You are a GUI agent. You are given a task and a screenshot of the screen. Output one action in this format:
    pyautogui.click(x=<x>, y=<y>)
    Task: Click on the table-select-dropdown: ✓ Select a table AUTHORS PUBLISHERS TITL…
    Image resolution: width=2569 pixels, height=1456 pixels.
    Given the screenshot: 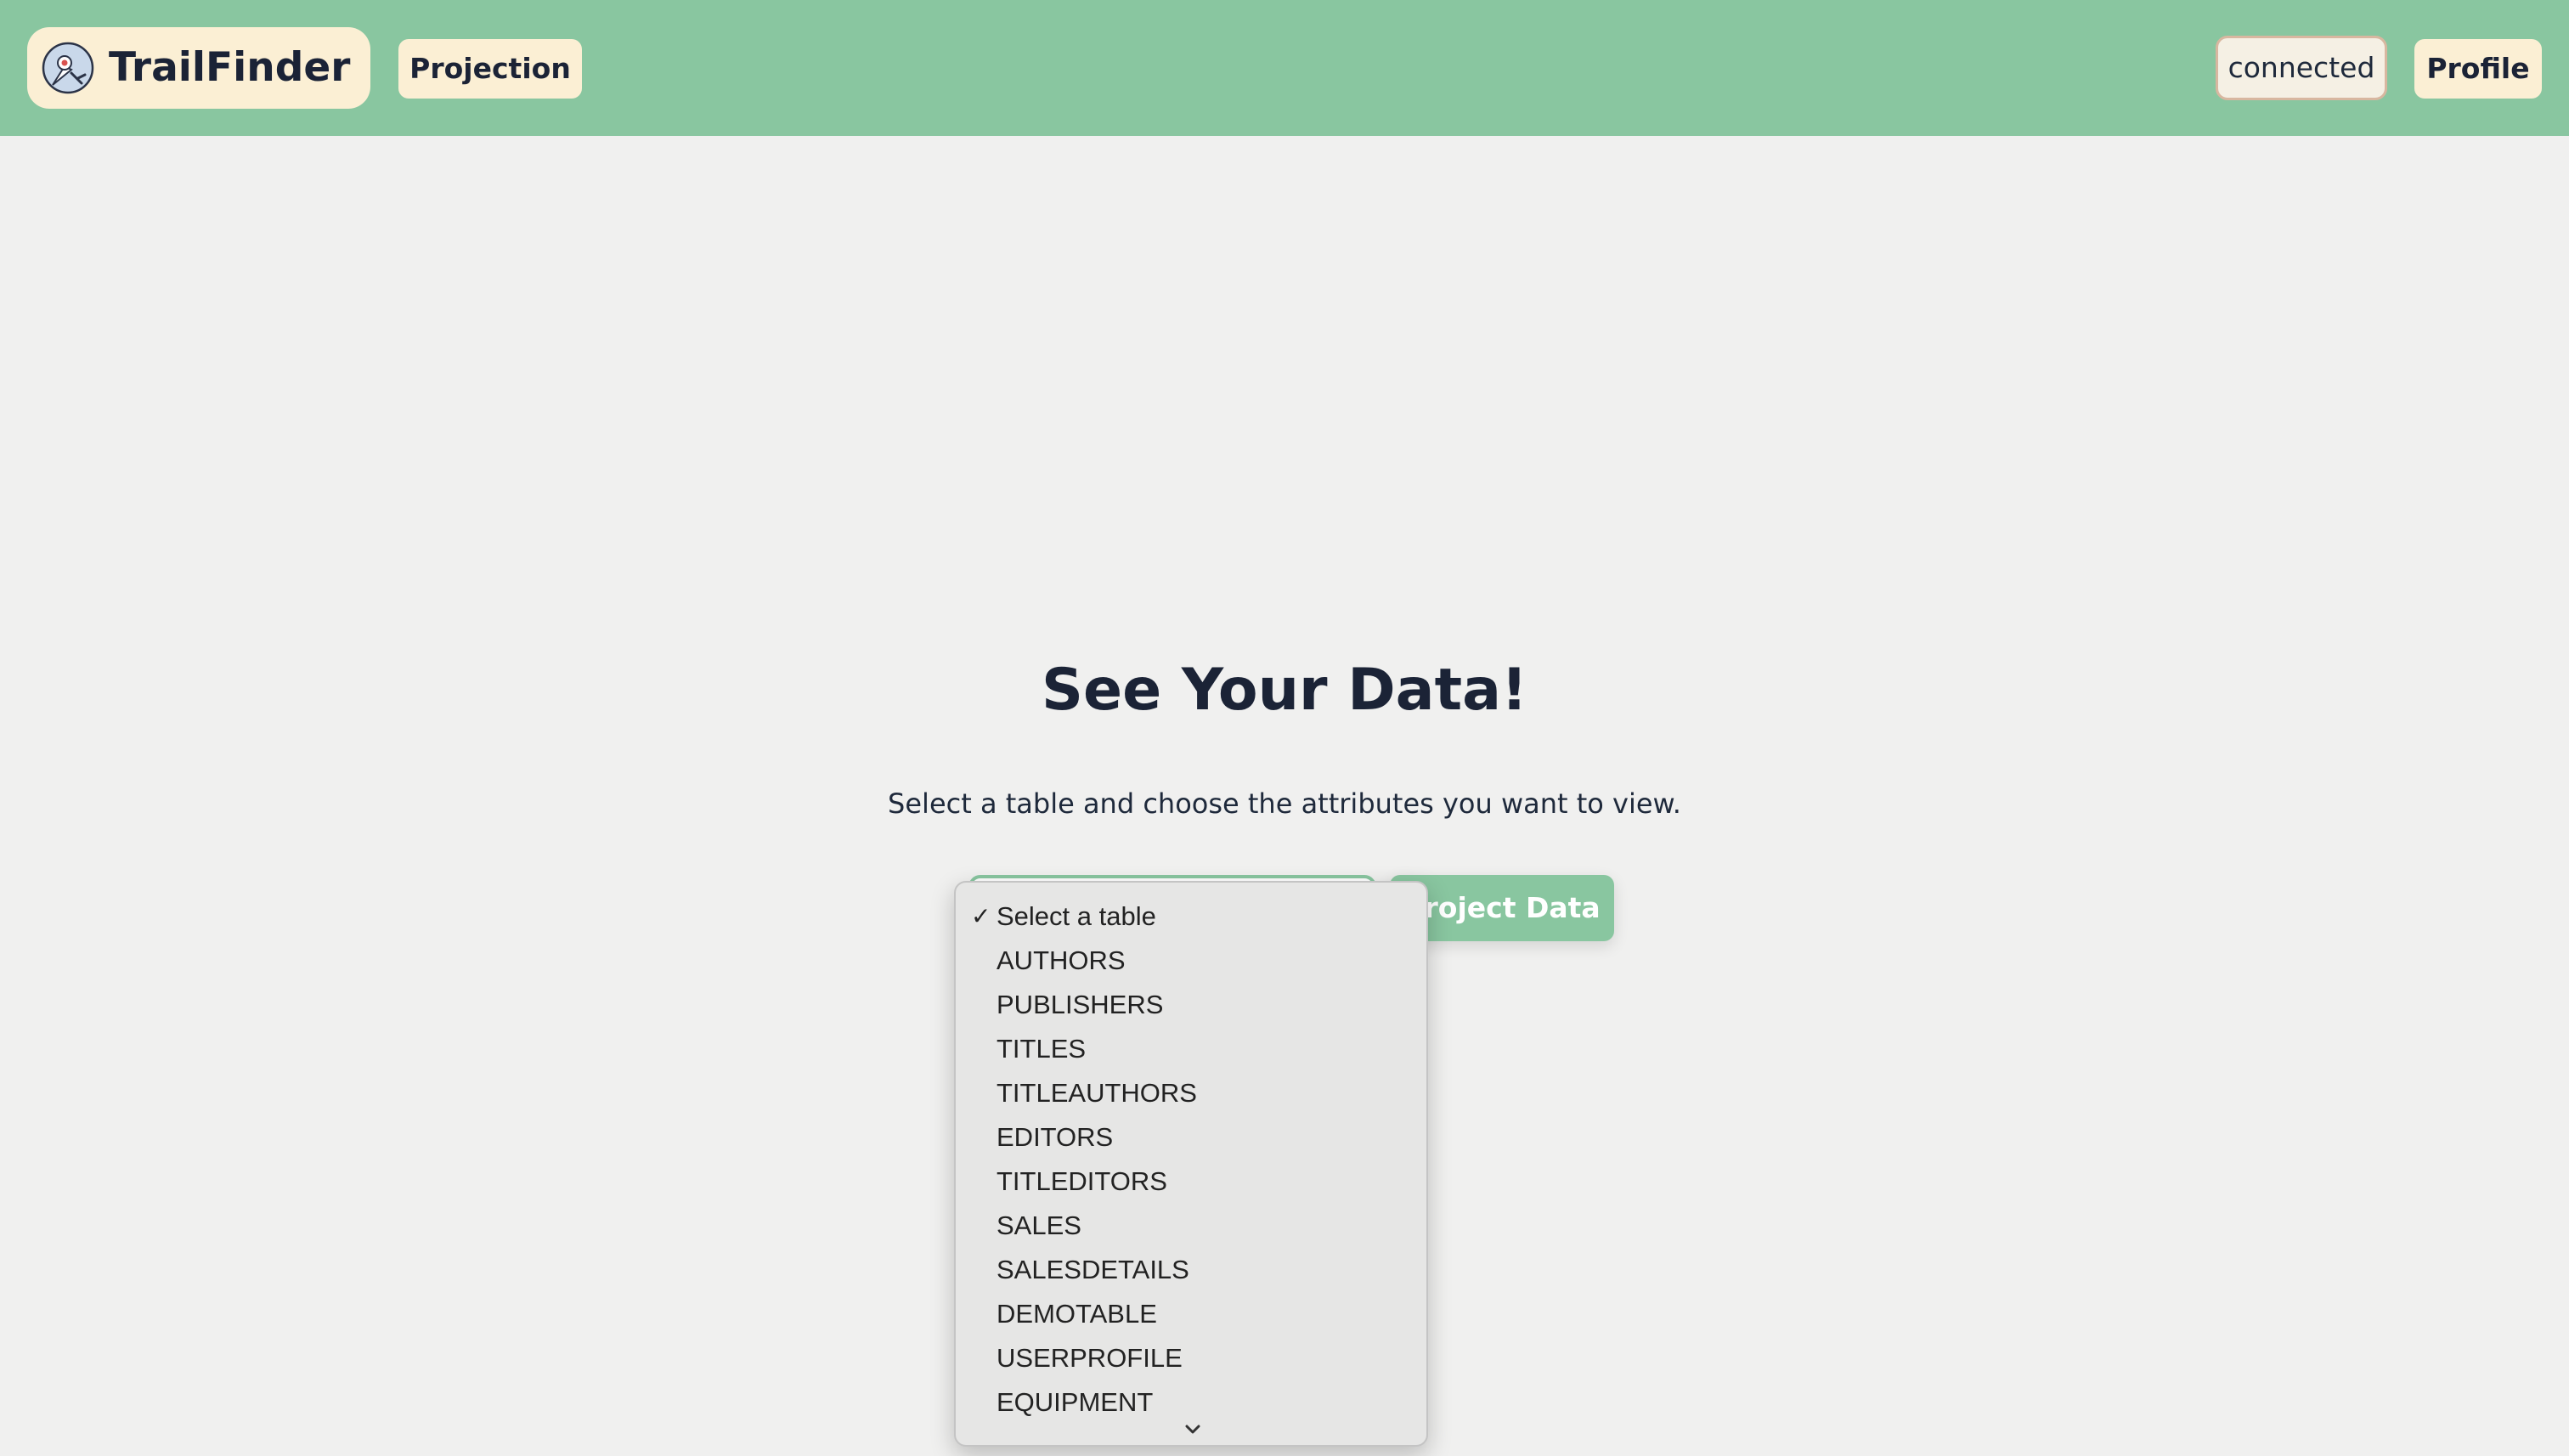 What is the action you would take?
    pyautogui.click(x=1191, y=1164)
    